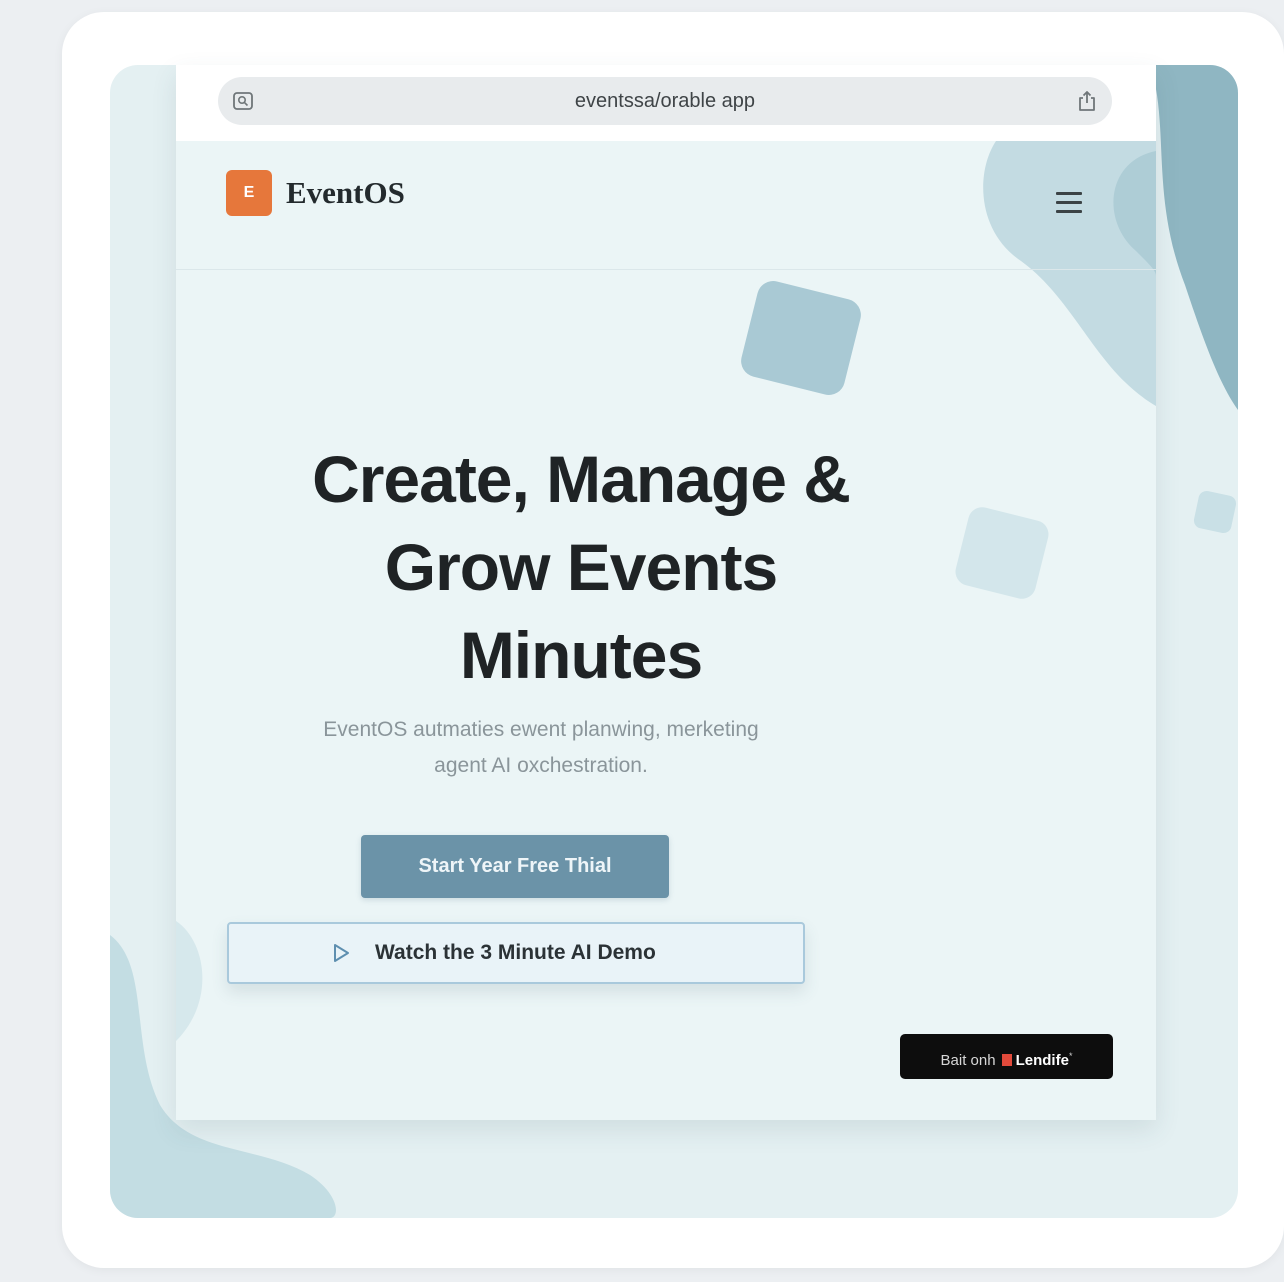  I want to click on badge-brand: Lendife, so click(1042, 1060).